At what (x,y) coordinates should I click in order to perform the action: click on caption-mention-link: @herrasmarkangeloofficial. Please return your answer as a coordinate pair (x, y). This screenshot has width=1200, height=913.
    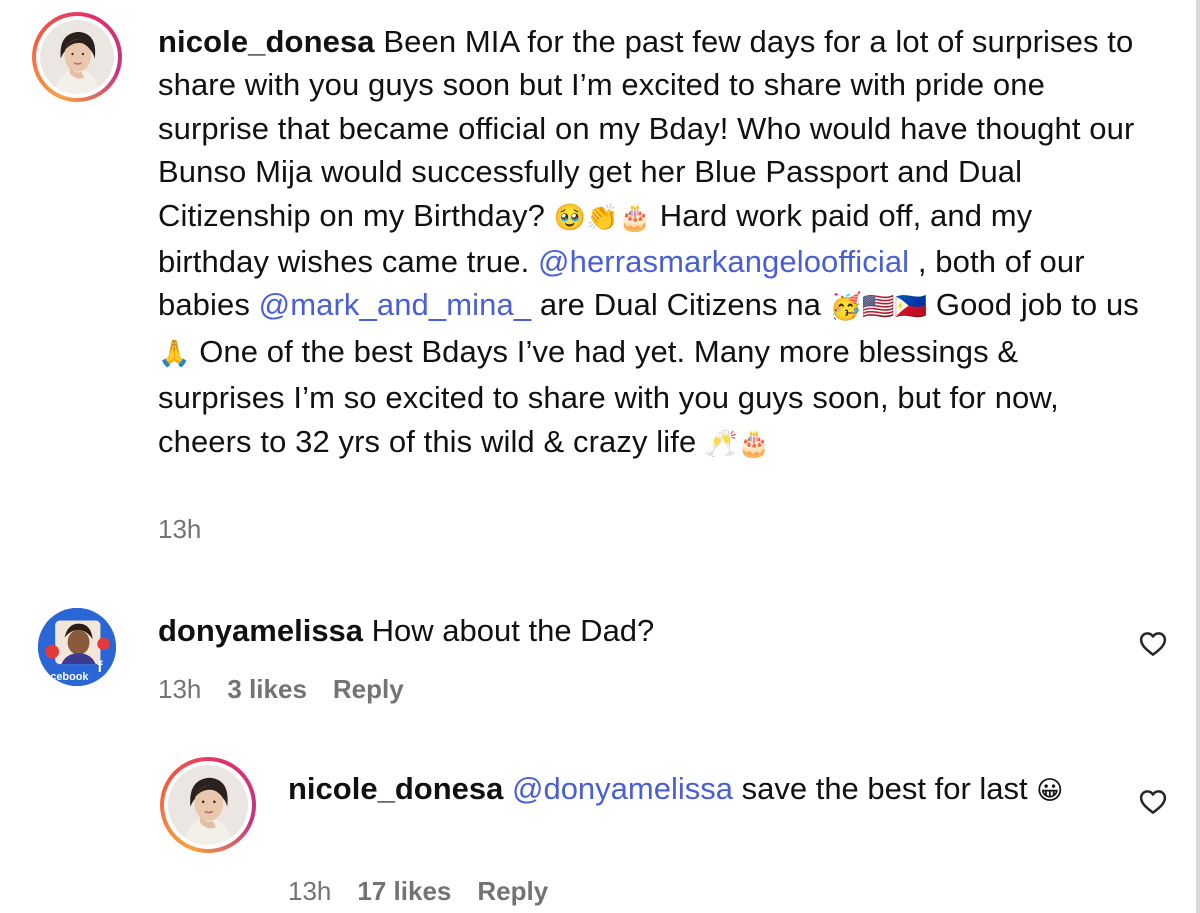
    Looking at the image, I should click on (723, 261).